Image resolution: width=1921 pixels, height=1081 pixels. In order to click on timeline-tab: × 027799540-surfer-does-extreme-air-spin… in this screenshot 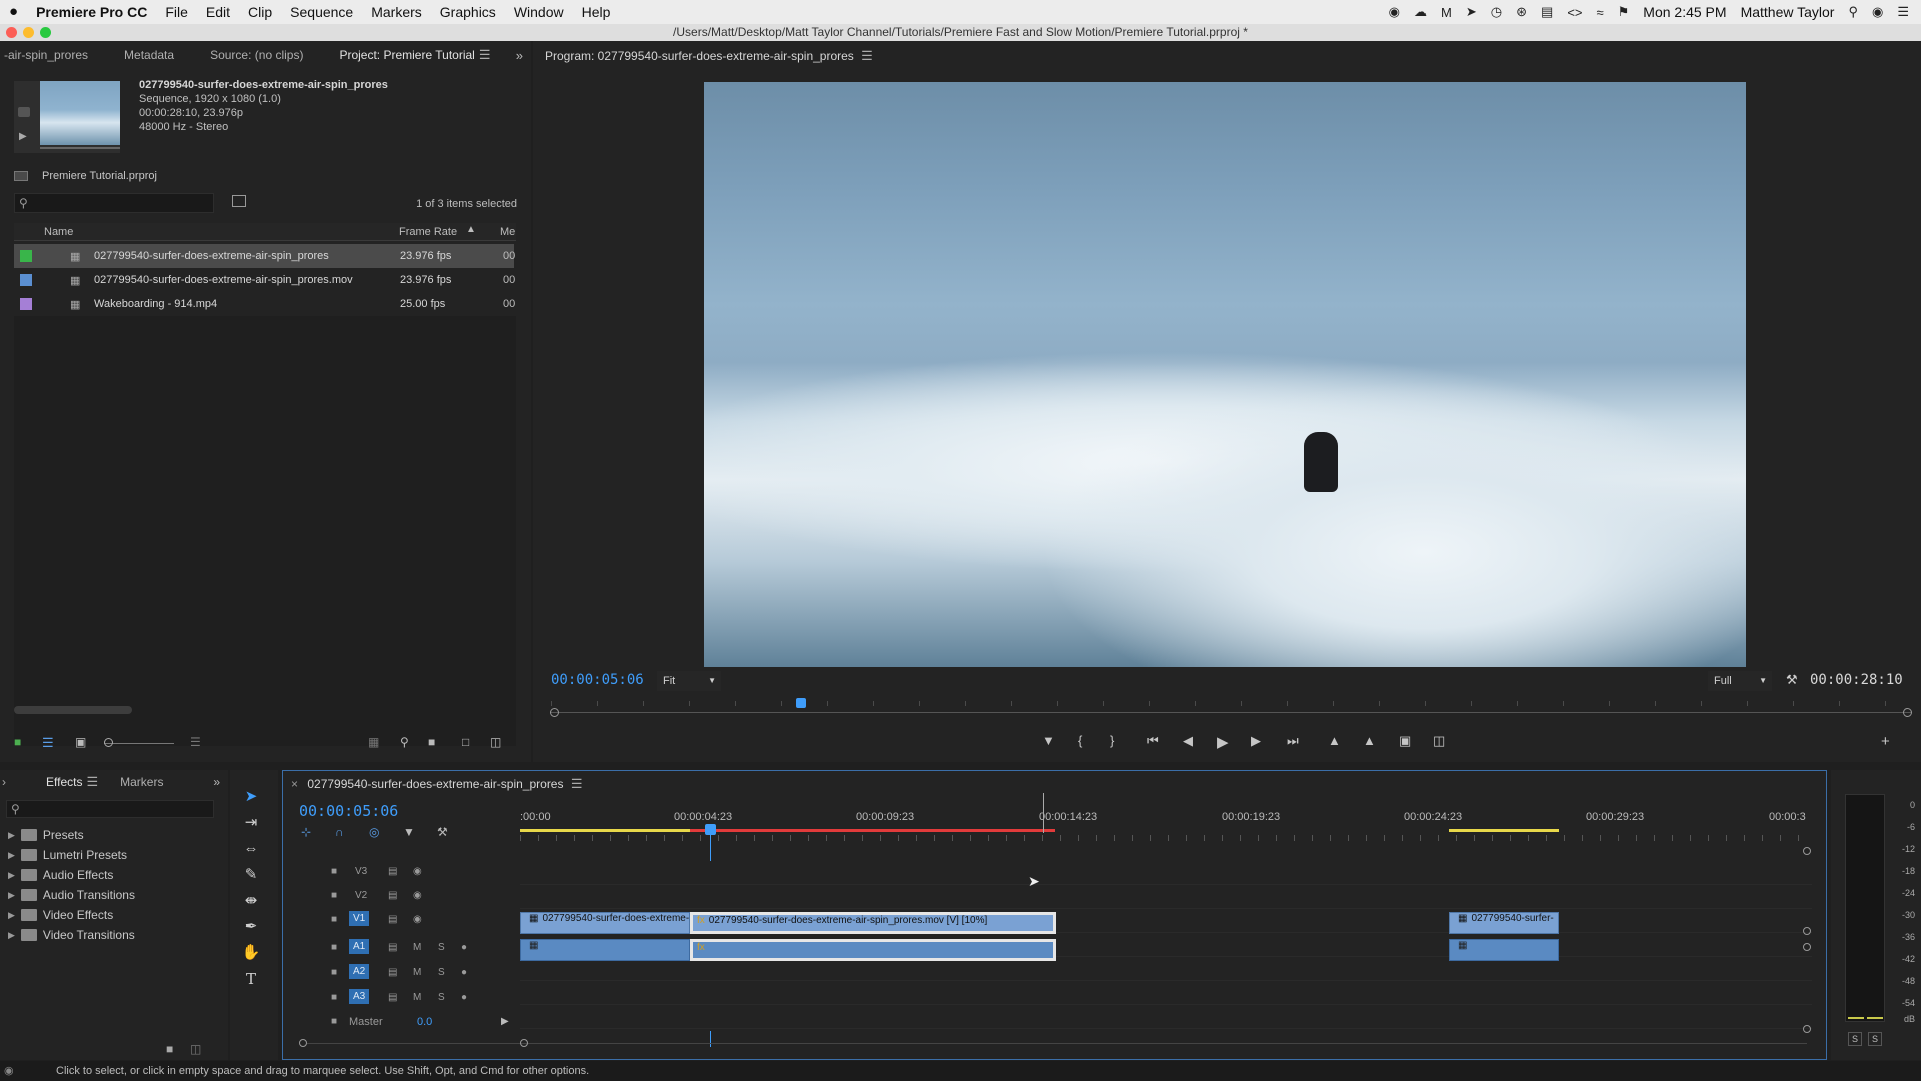, I will do `click(436, 784)`.